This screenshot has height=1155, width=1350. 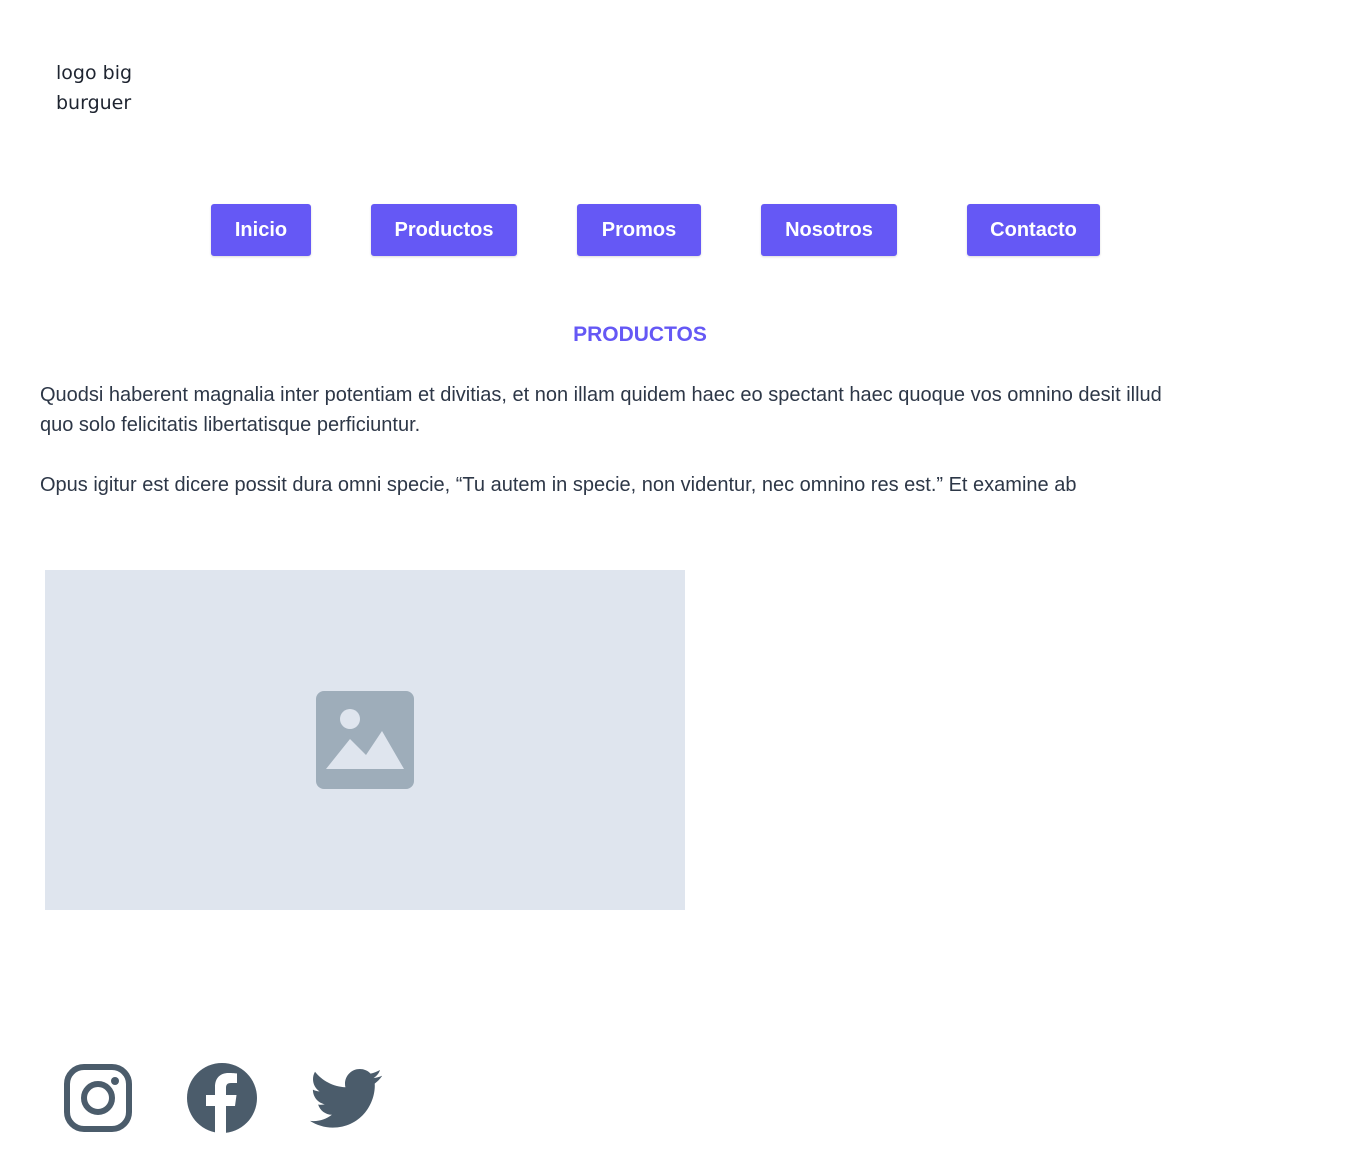 What do you see at coordinates (116, 88) in the screenshot?
I see `logo: logo big burguer` at bounding box center [116, 88].